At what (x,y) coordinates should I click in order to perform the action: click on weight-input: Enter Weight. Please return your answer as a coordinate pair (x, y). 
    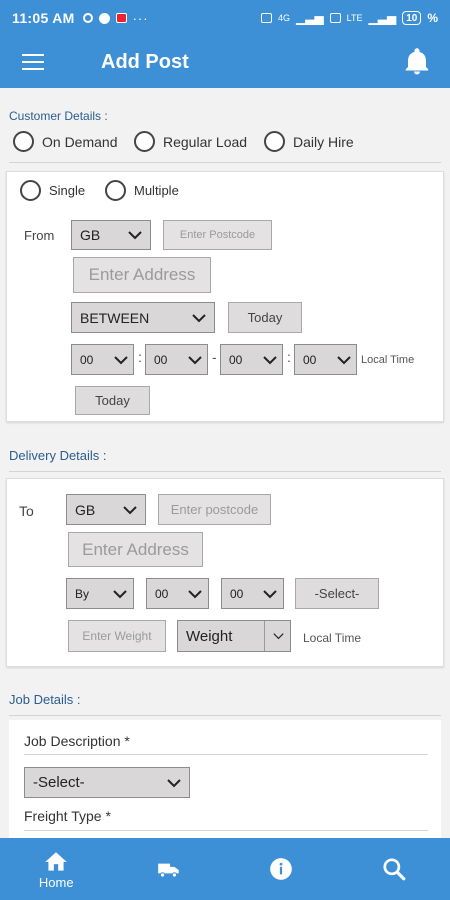
    Looking at the image, I should click on (117, 636).